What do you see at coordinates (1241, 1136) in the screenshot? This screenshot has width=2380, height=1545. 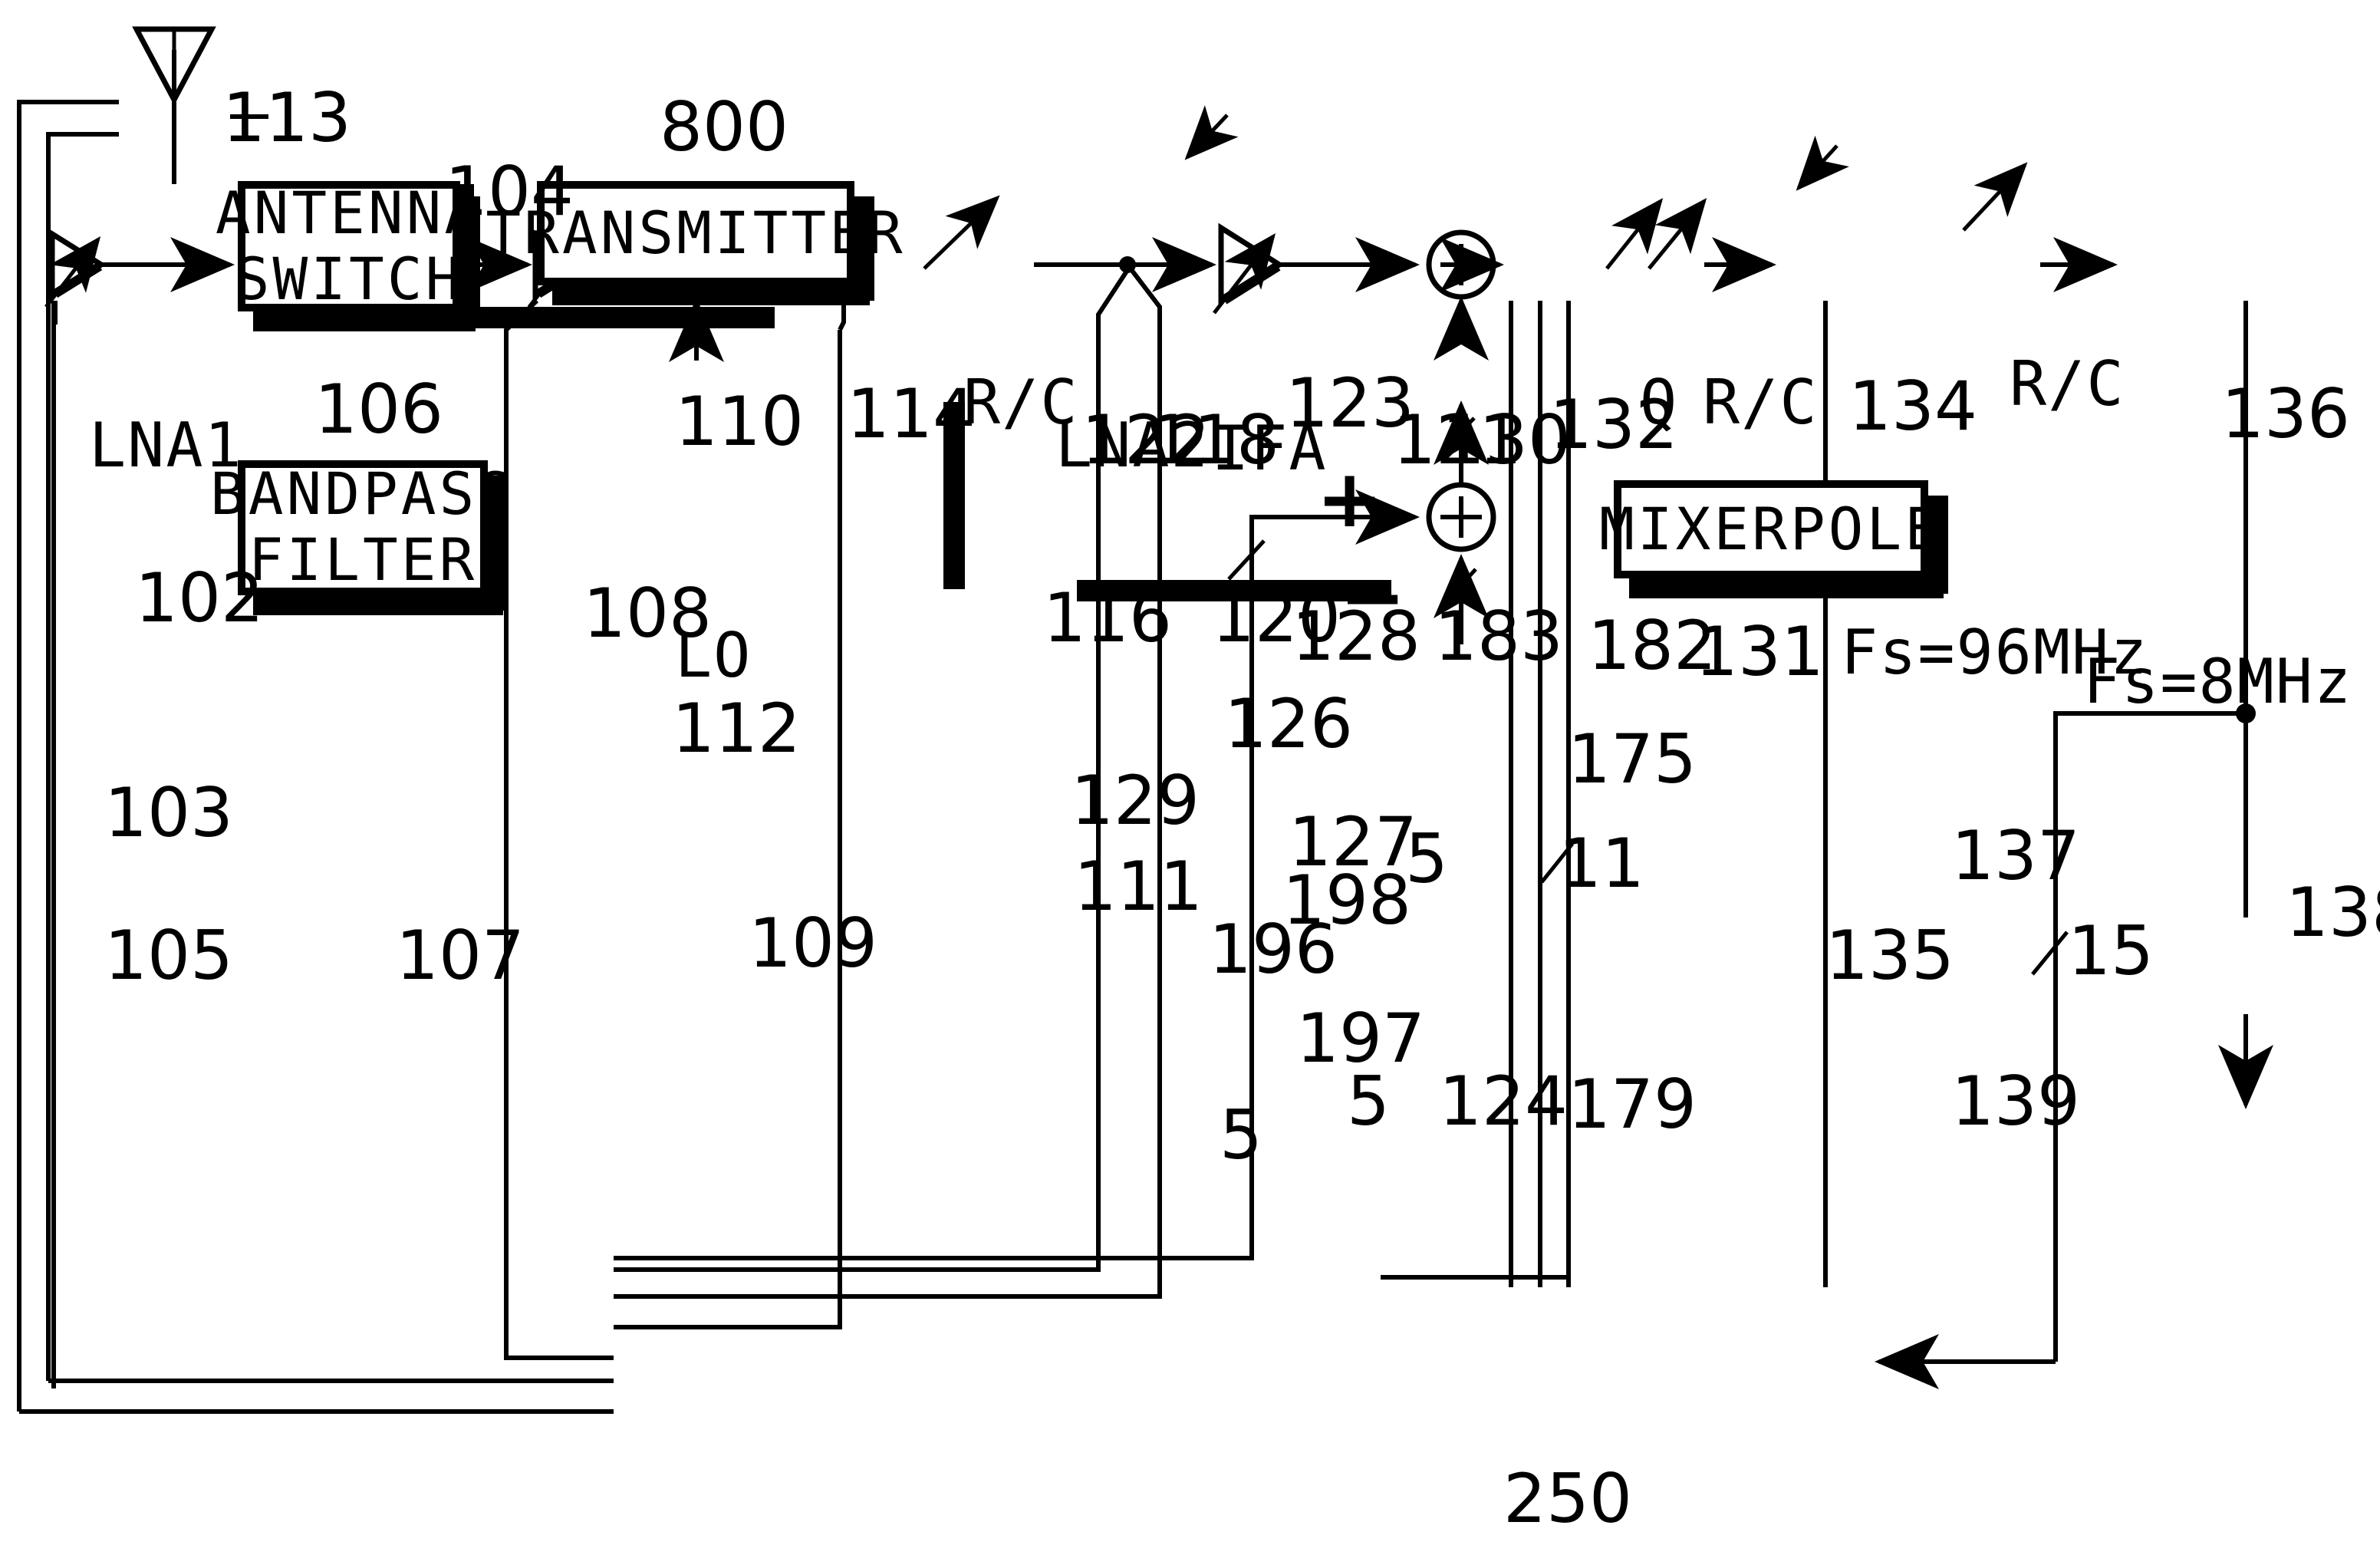 I see `bus-width-197: 5` at bounding box center [1241, 1136].